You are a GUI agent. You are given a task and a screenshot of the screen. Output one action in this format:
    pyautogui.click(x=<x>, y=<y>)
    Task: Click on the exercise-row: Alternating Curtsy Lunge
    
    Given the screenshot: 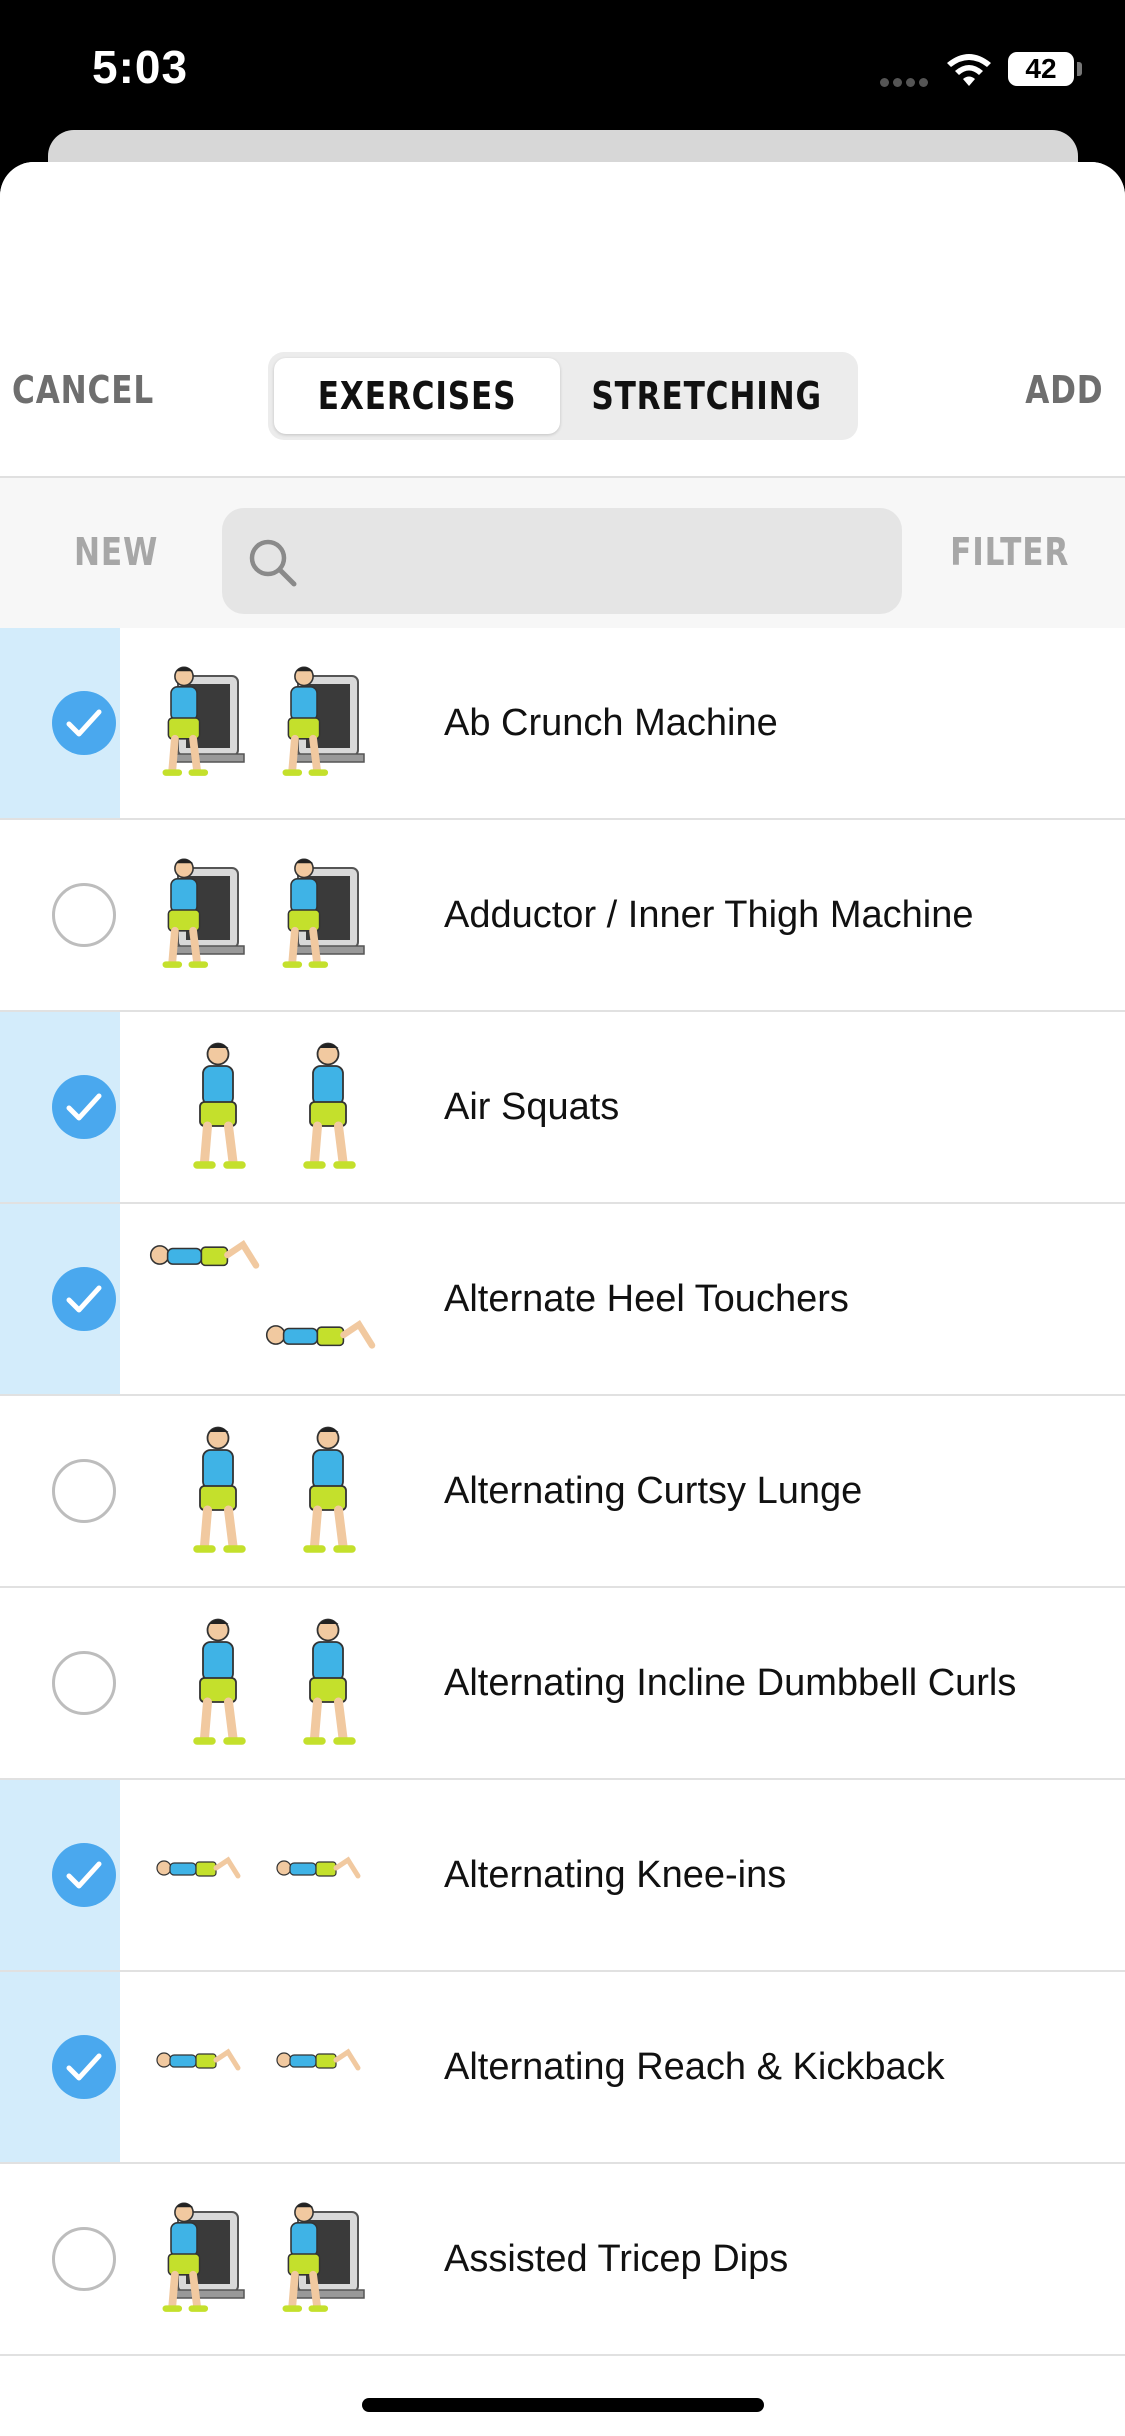 What is the action you would take?
    pyautogui.click(x=562, y=1492)
    